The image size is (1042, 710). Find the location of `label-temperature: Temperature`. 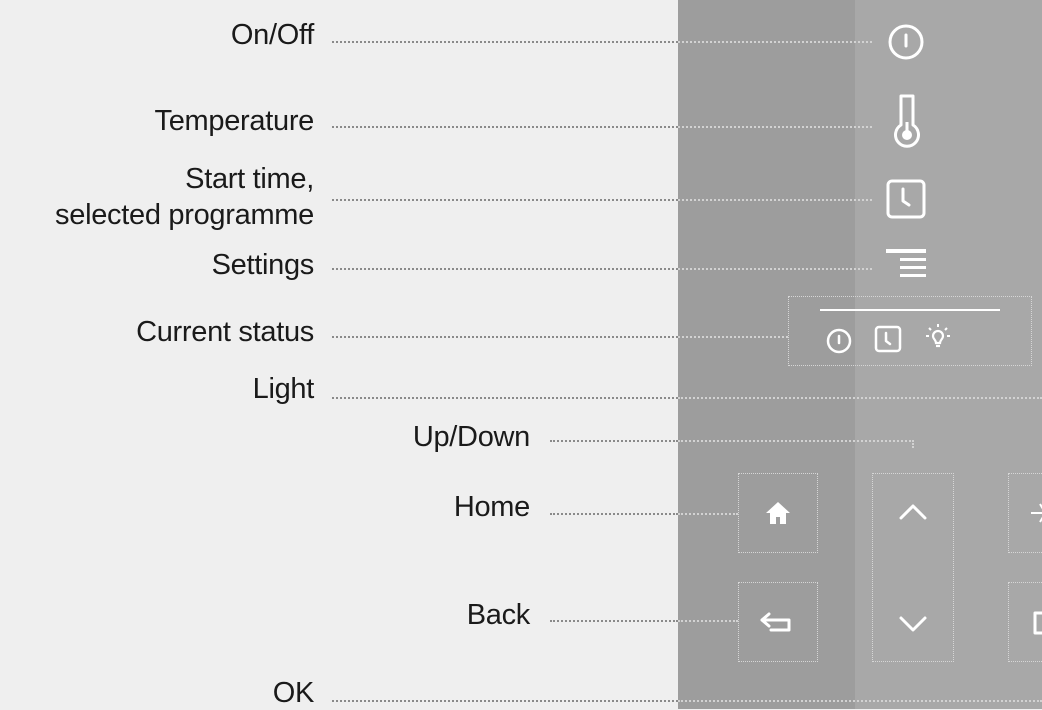

label-temperature: Temperature is located at coordinates (234, 121).